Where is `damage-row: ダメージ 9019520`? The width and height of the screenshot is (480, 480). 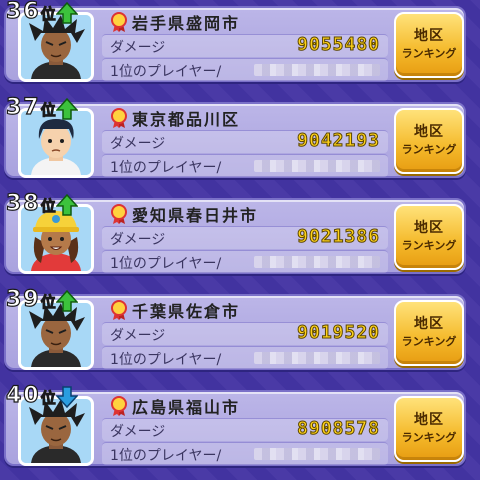 damage-row: ダメージ 9019520 is located at coordinates (245, 333).